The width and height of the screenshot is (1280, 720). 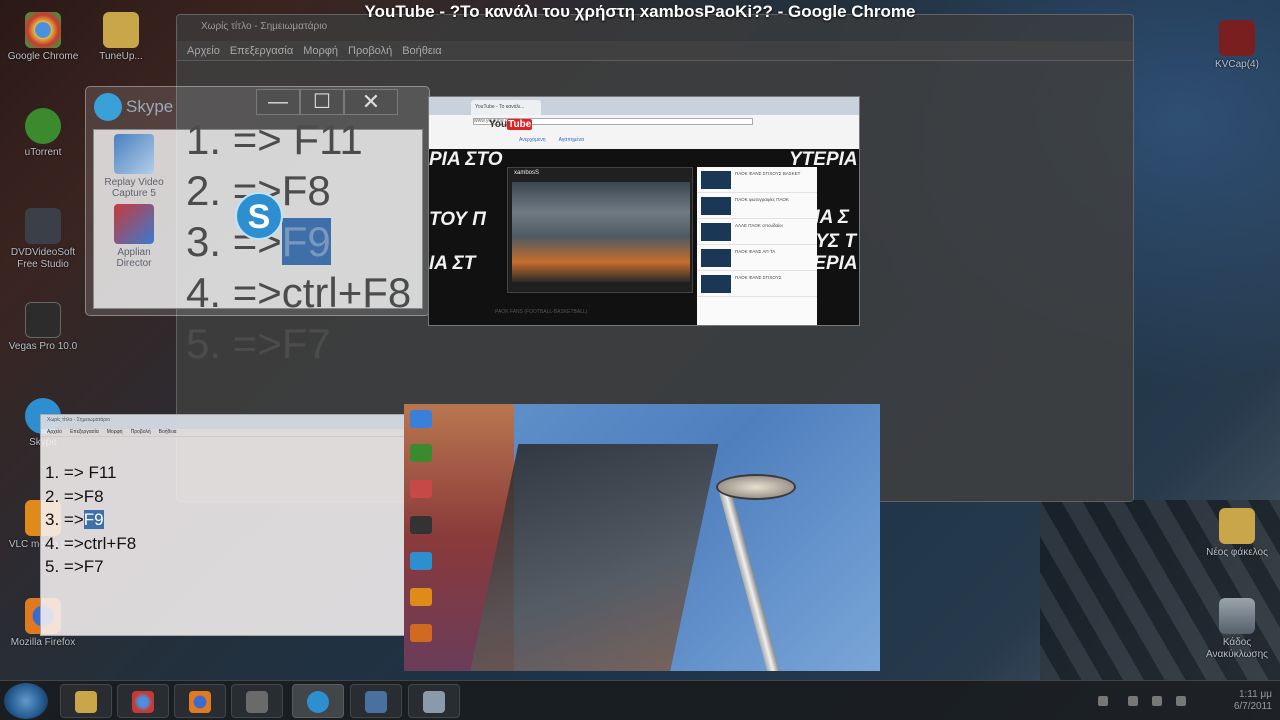 I want to click on video-player: xambosS, so click(x=600, y=230).